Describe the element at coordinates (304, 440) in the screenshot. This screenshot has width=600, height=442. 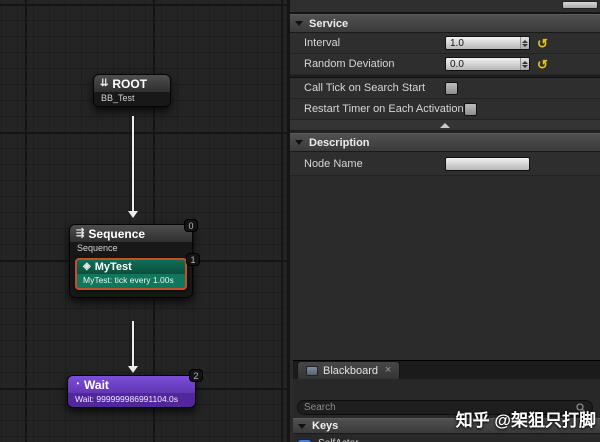
I see `object-key-type-icon` at that location.